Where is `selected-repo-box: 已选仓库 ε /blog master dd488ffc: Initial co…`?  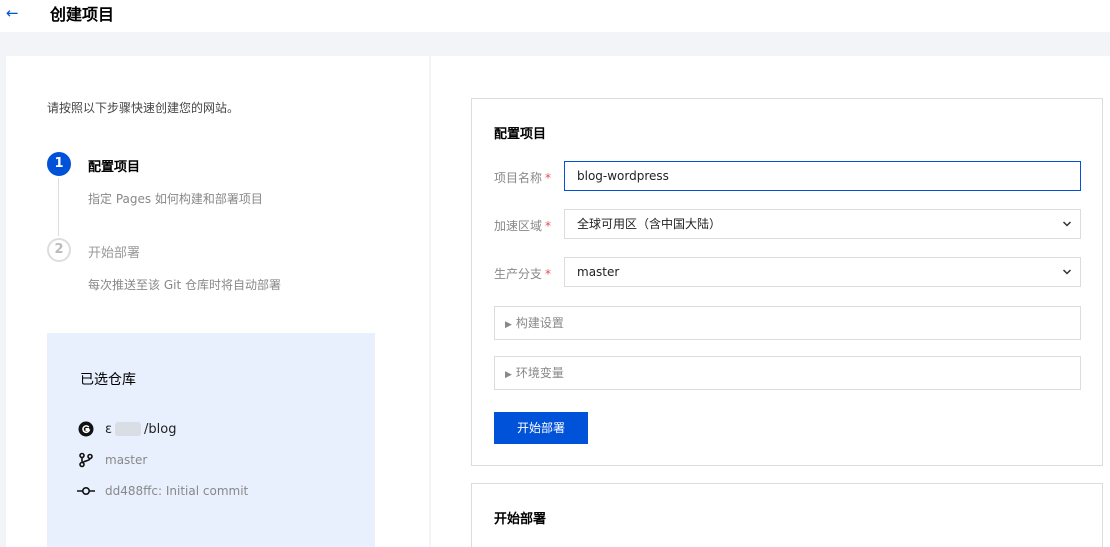 selected-repo-box: 已选仓库 ε /blog master dd488ffc: Initial co… is located at coordinates (211, 440).